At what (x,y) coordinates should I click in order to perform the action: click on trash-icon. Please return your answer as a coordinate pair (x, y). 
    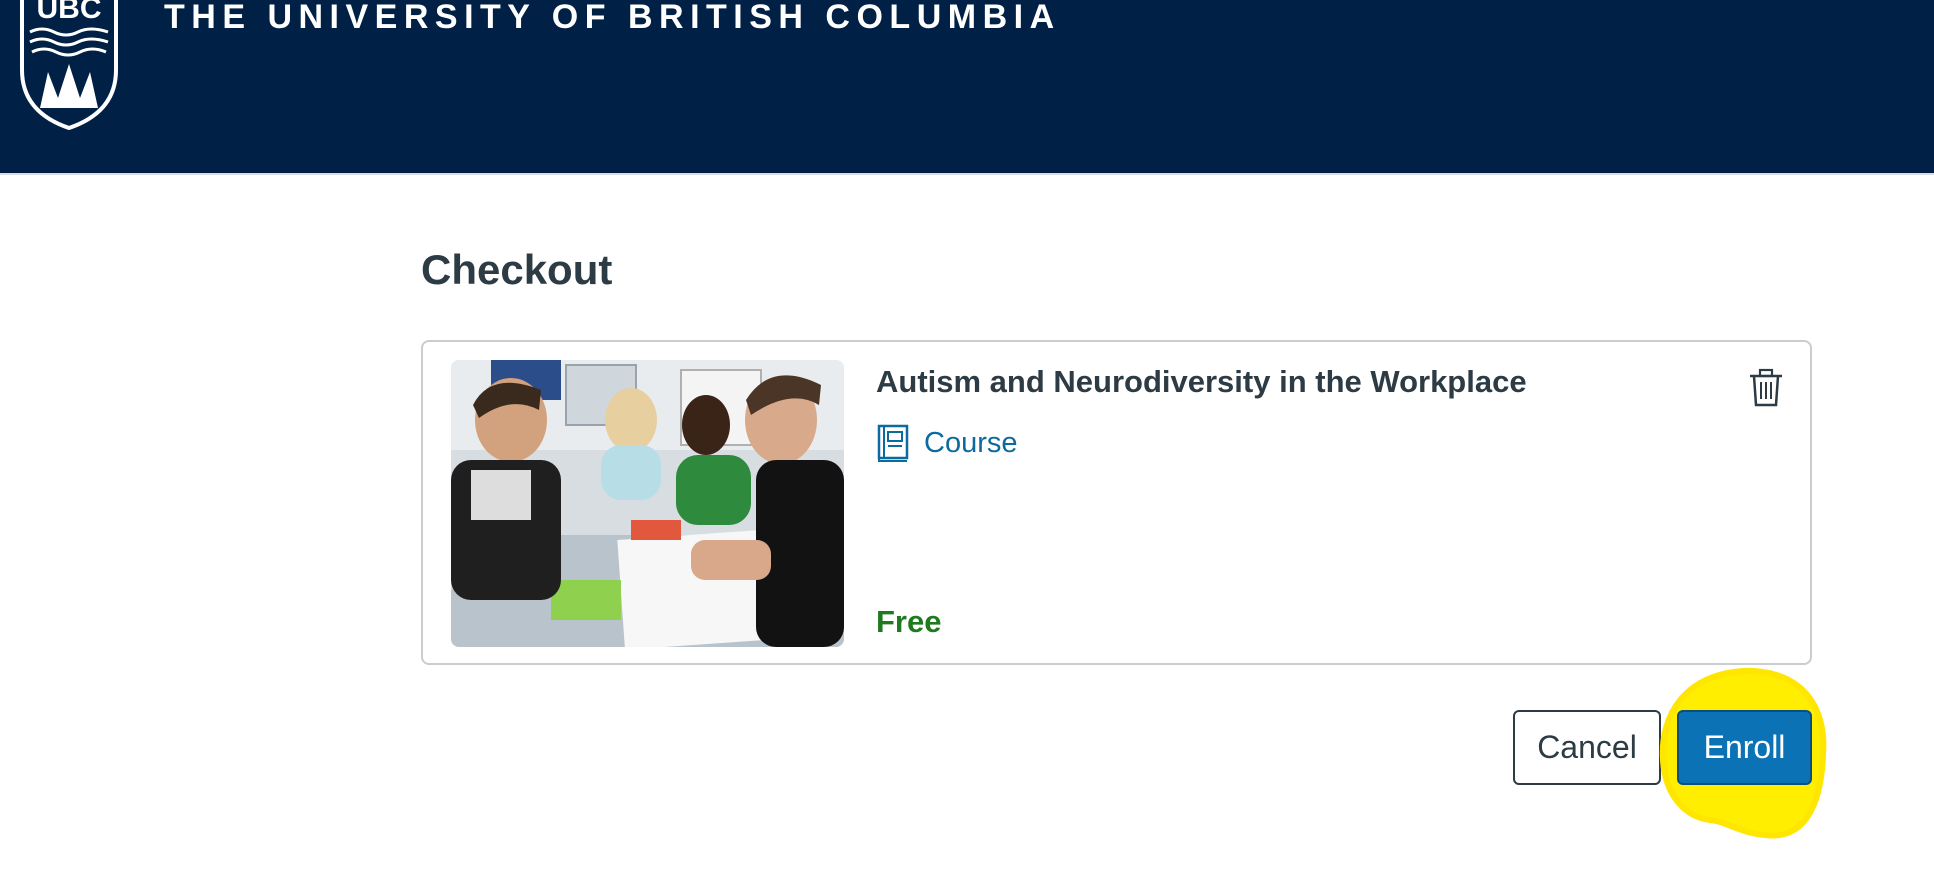
    Looking at the image, I should click on (1766, 388).